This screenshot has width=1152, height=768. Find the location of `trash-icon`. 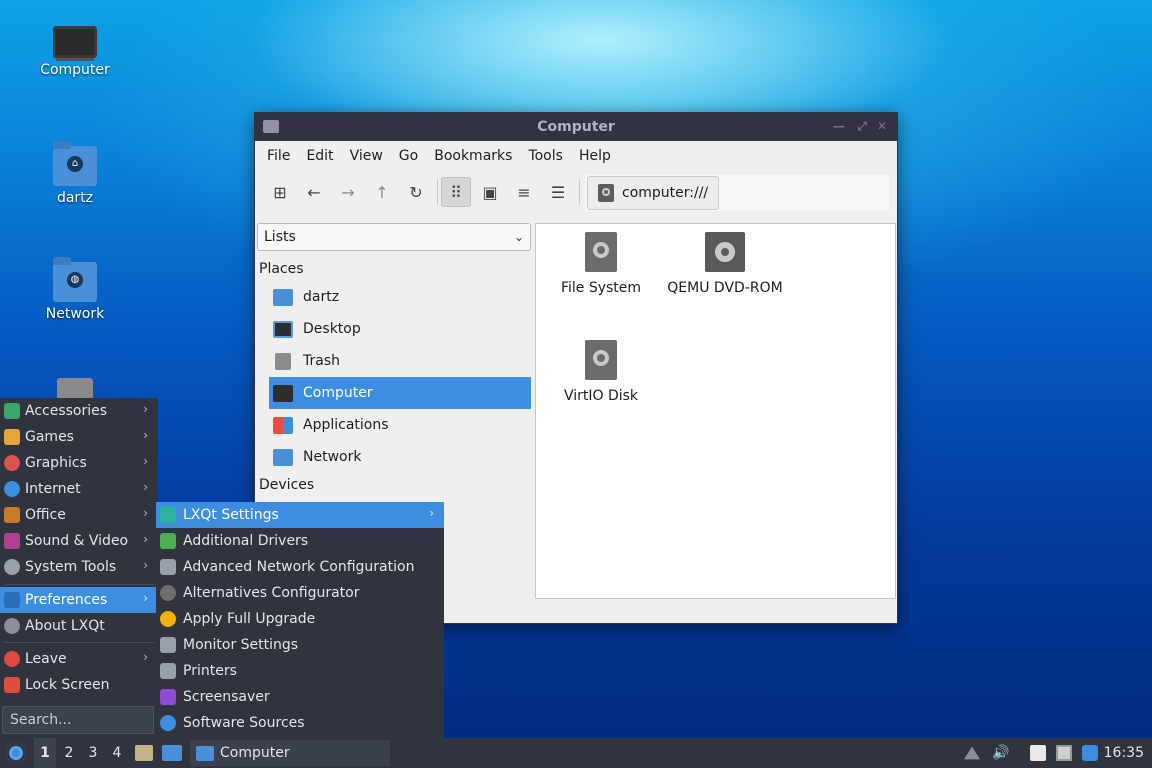

trash-icon is located at coordinates (75, 389).